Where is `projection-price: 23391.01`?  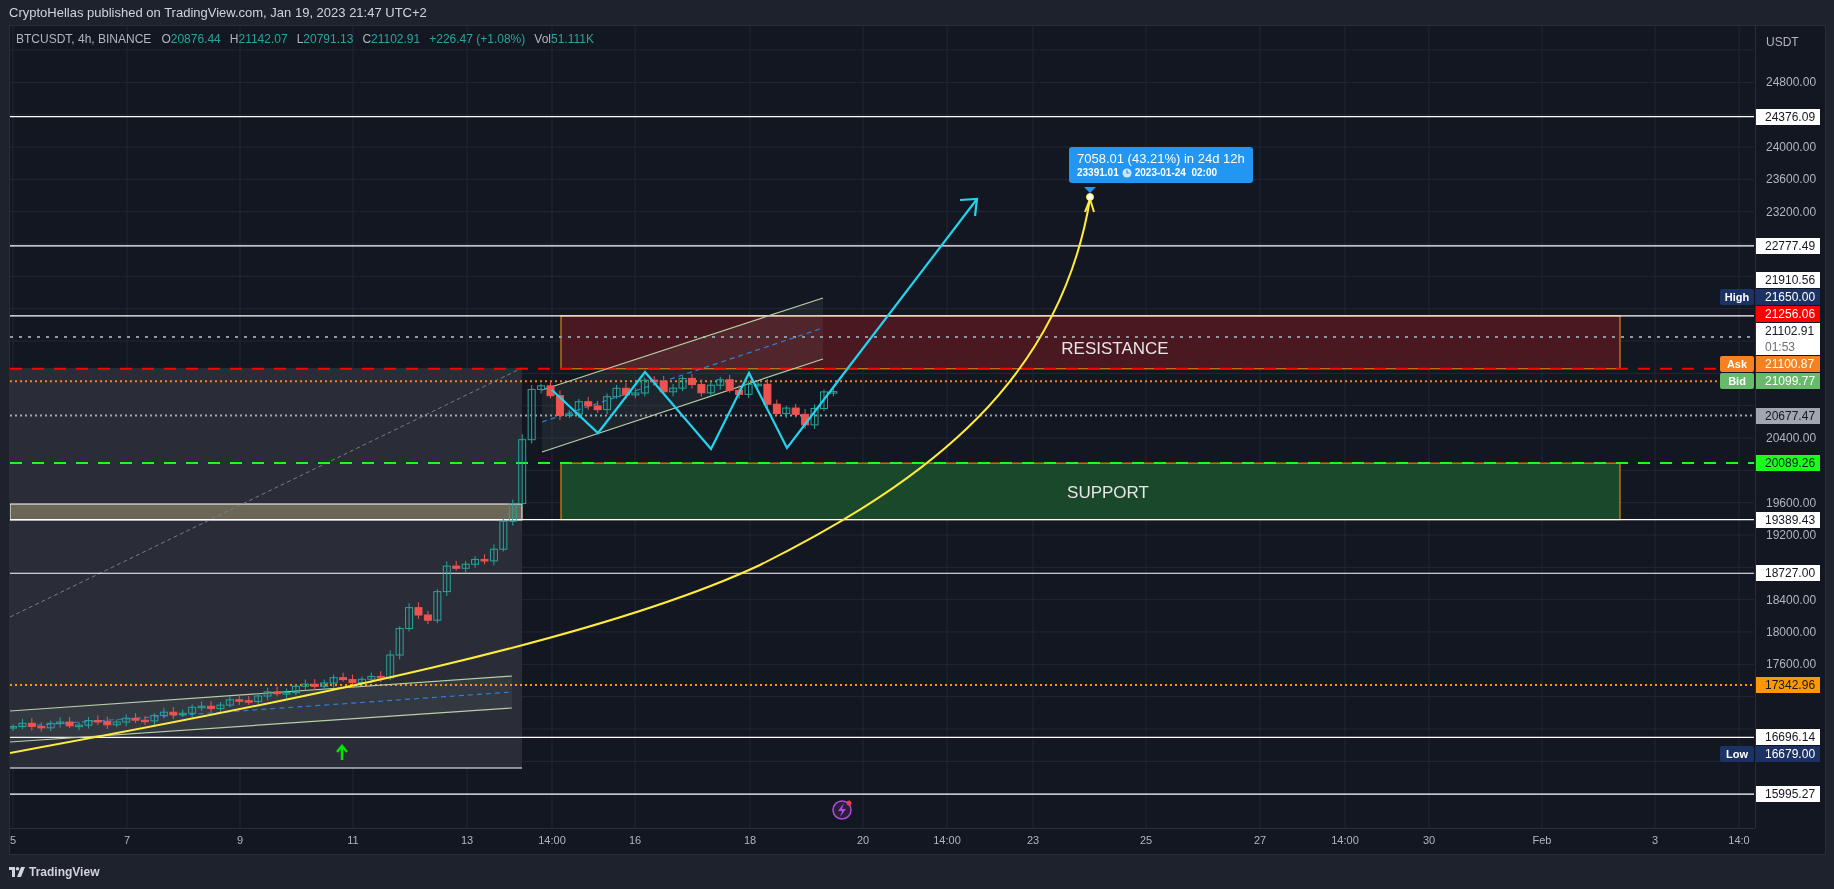 projection-price: 23391.01 is located at coordinates (1098, 172).